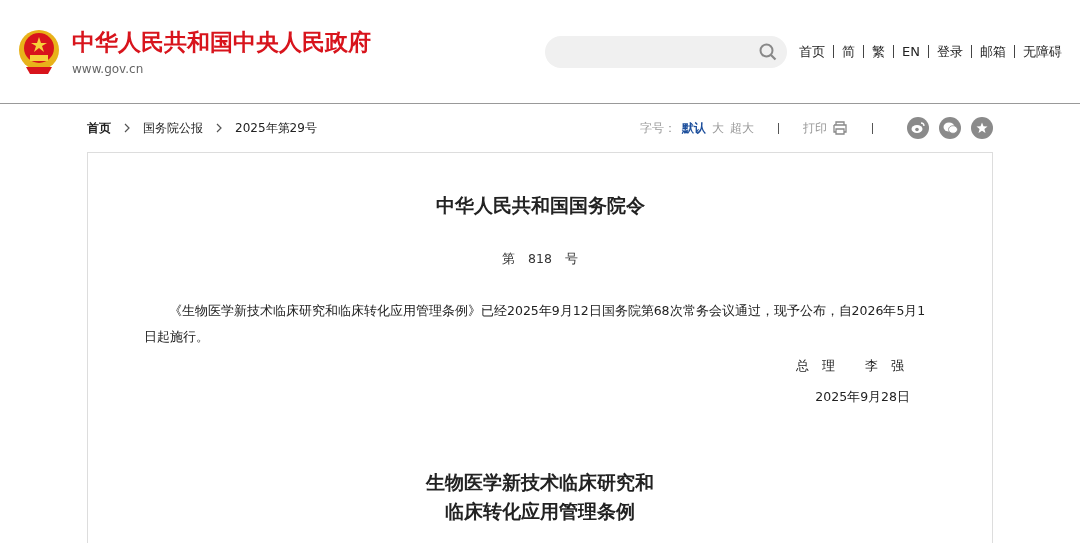 The image size is (1080, 543). Describe the element at coordinates (108, 69) in the screenshot. I see `site-url: www.gov.cn` at that location.